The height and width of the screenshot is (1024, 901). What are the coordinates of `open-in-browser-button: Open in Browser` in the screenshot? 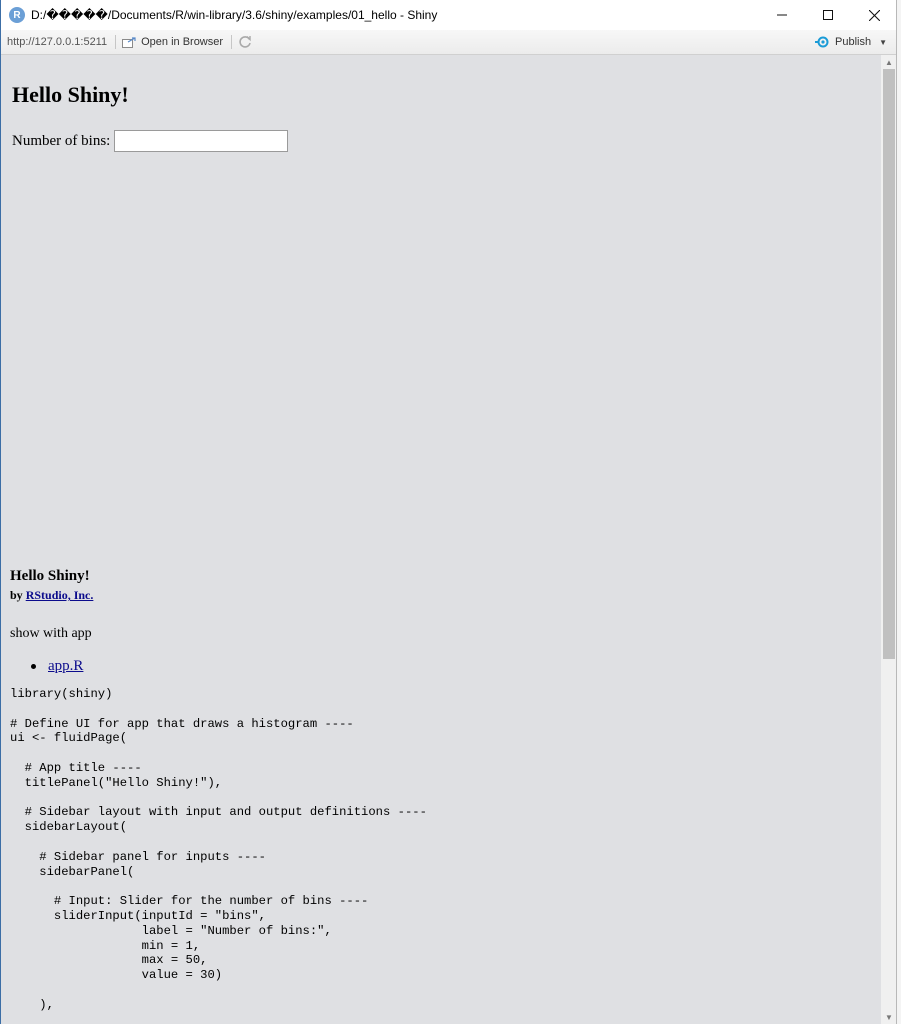 It's located at (172, 42).